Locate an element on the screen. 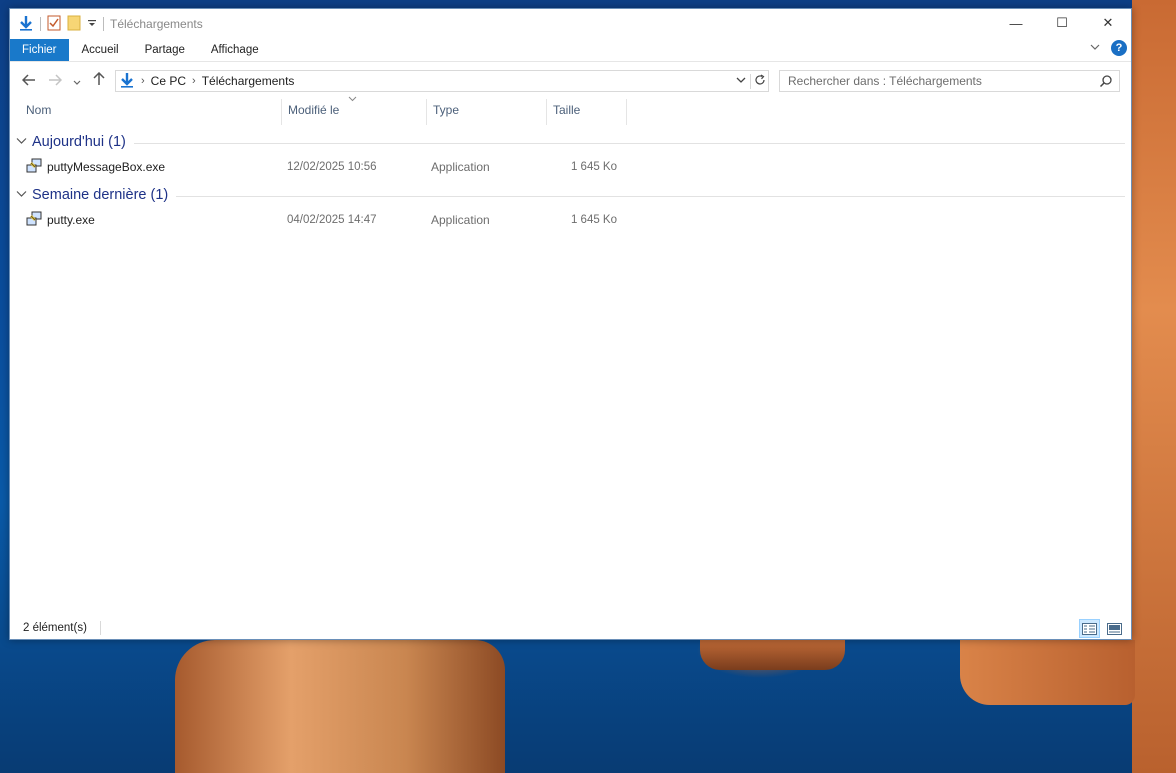  tab-affichage: Affichage is located at coordinates (235, 50).